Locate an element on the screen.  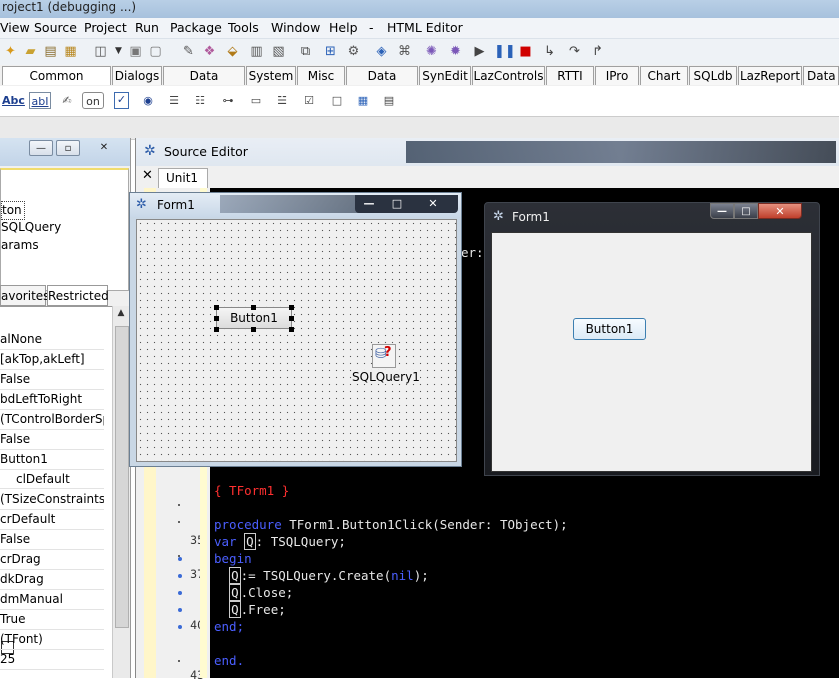
prop-cursor: crDefault is located at coordinates (52, 519).